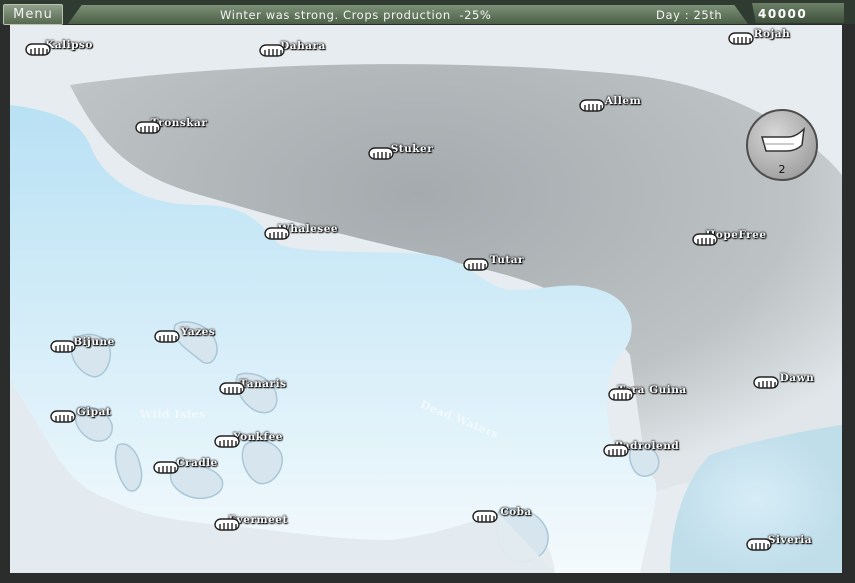  I want to click on ship-count: 2, so click(782, 169).